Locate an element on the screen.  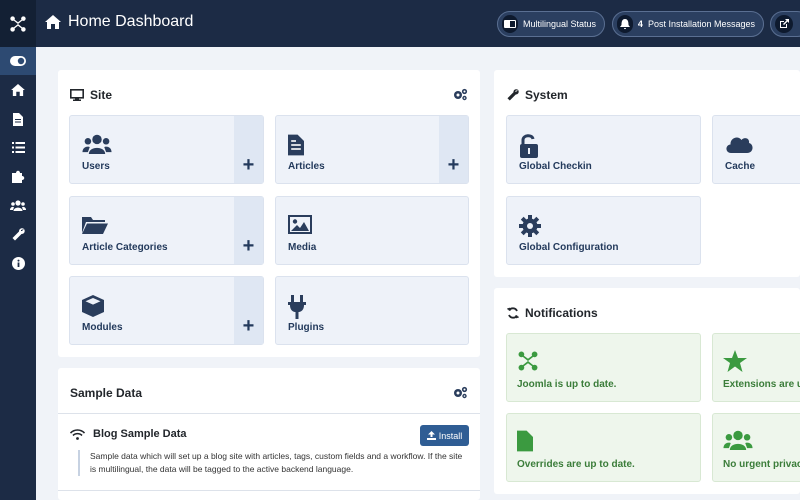
tile-users: Users + is located at coordinates (166, 149).